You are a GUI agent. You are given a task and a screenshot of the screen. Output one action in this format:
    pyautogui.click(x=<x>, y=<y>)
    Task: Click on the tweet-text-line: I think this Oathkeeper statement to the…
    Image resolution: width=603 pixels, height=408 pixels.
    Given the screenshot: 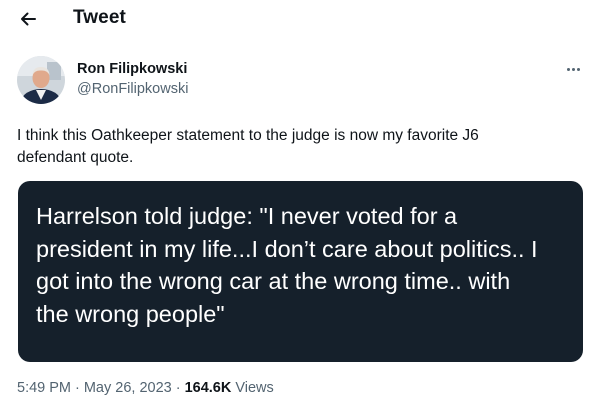 What is the action you would take?
    pyautogui.click(x=248, y=135)
    